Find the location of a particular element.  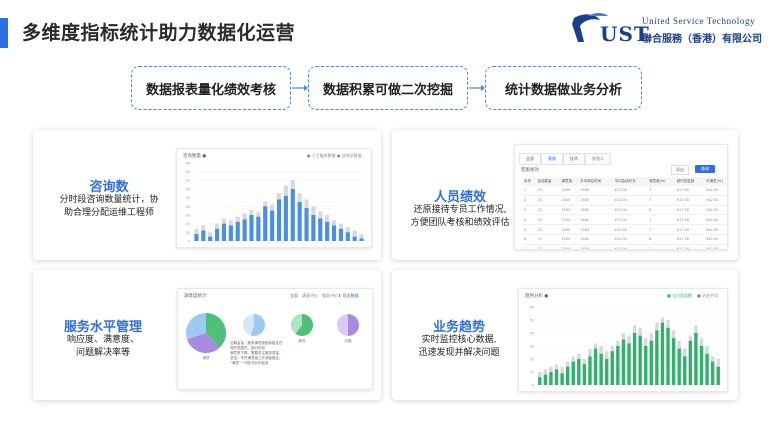

table-cell: 3 is located at coordinates (530, 210).